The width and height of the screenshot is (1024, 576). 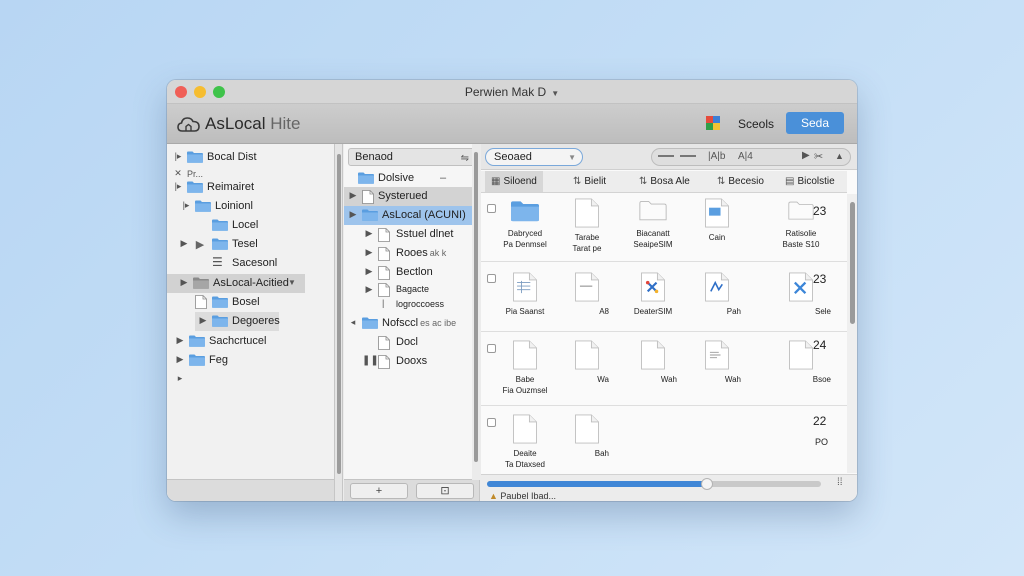 I want to click on progress-bar, so click(x=654, y=484).